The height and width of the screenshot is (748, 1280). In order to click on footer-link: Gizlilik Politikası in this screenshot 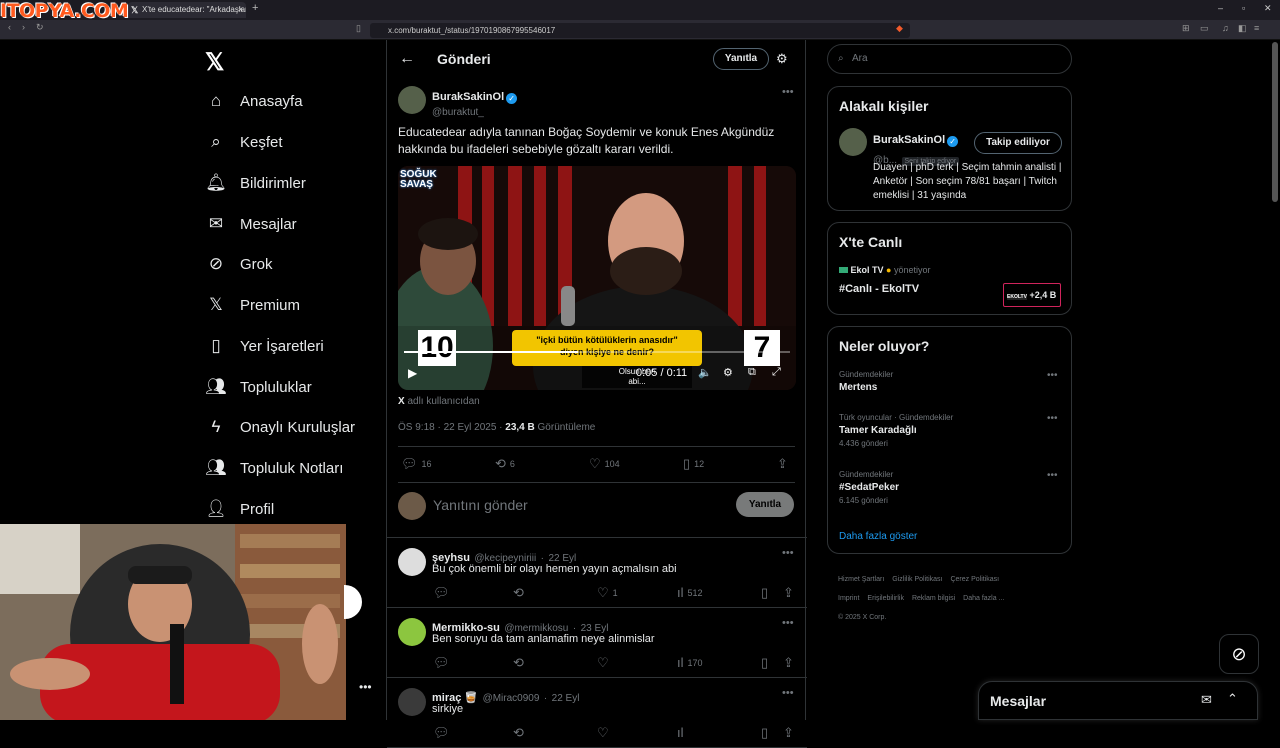, I will do `click(917, 579)`.